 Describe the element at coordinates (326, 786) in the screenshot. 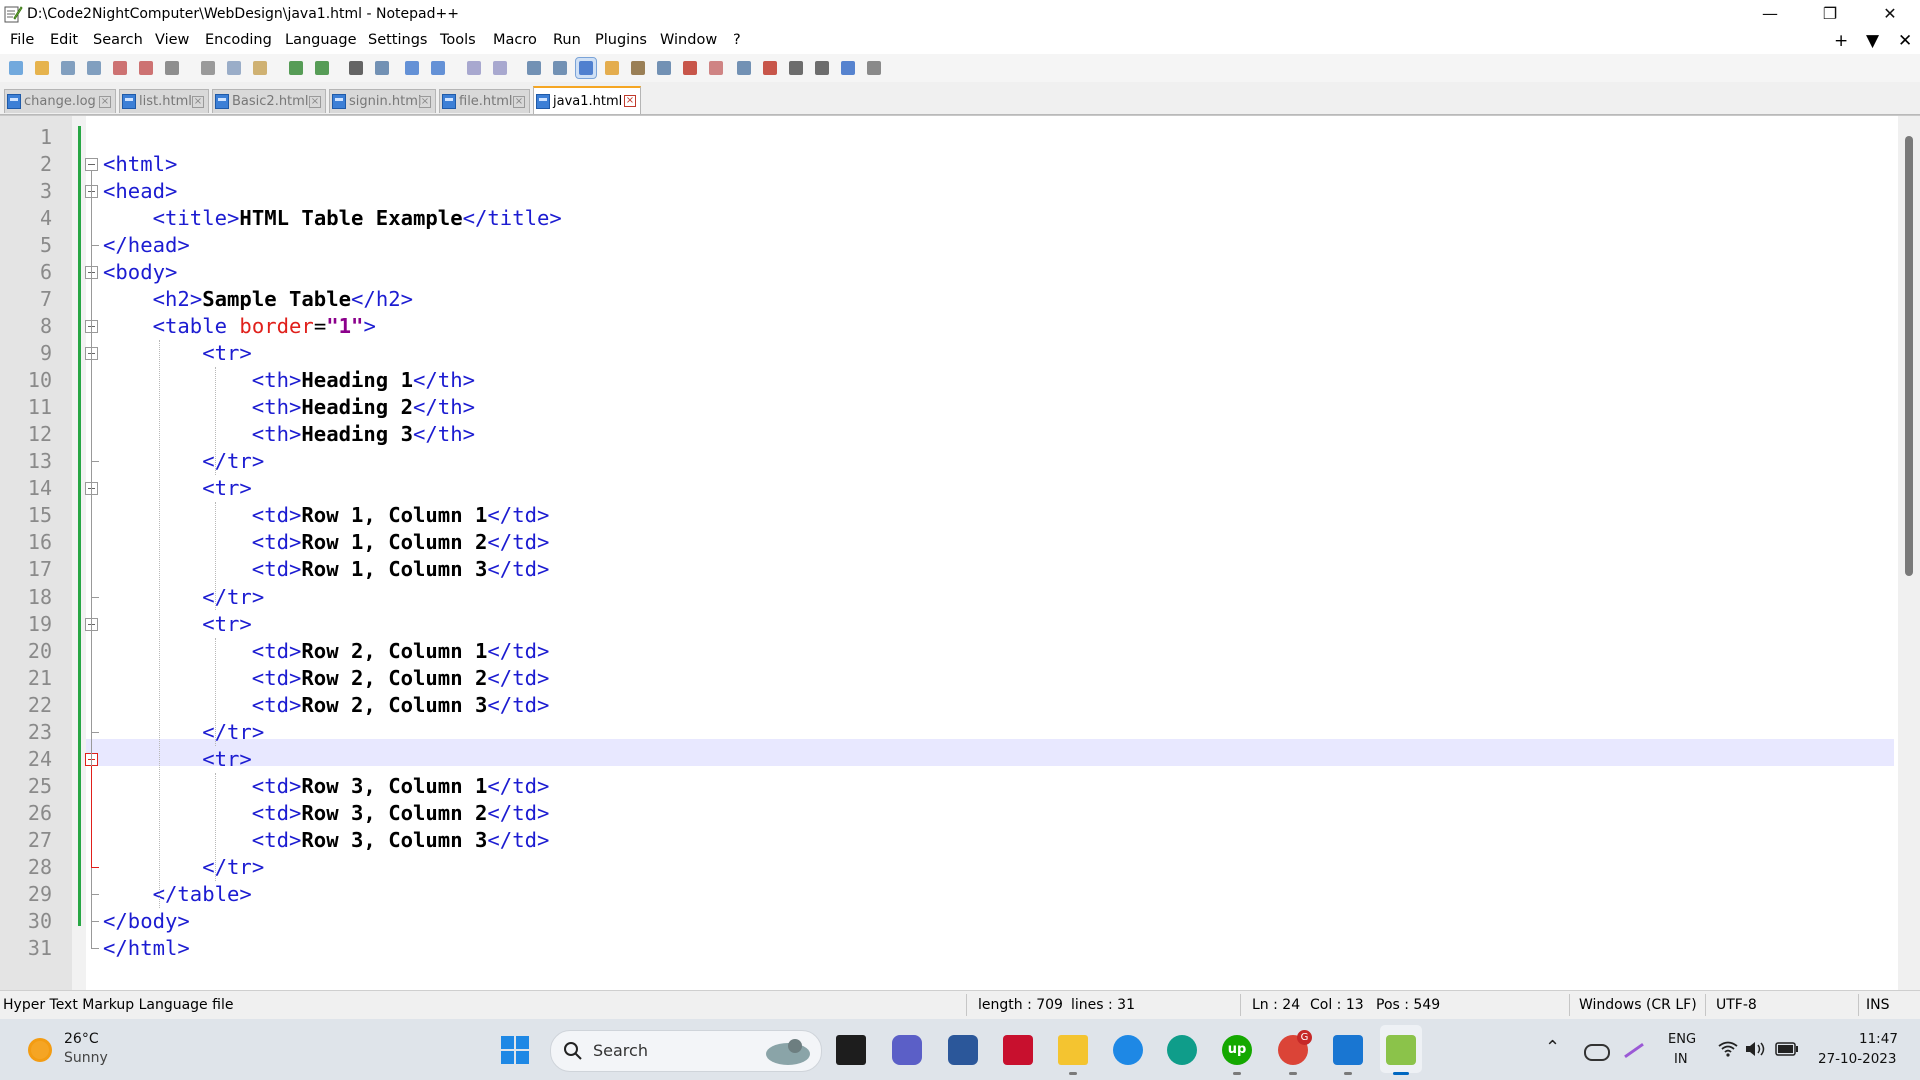

I see `code-line: <td>Row 3, Column 1</td>` at that location.